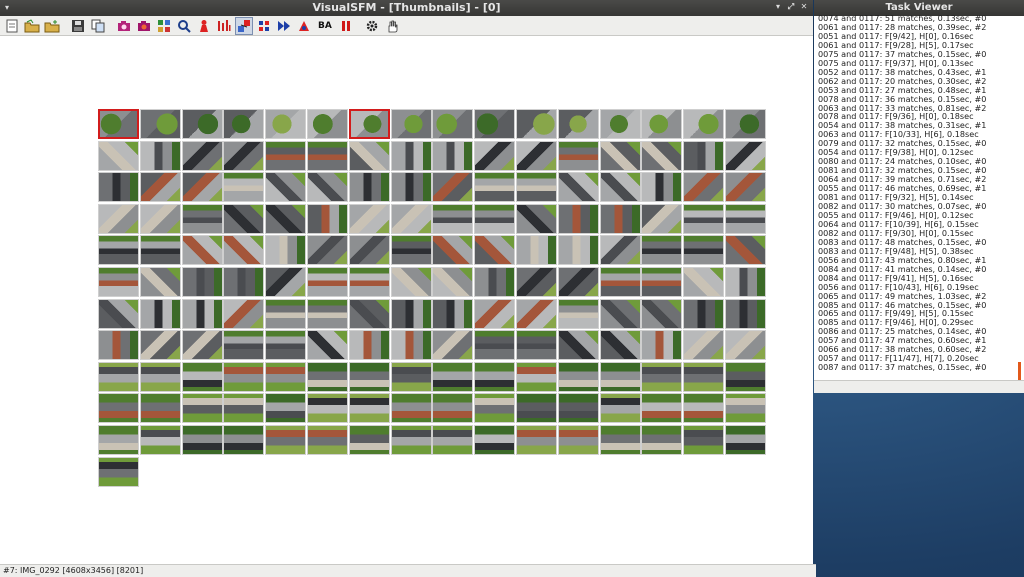 This screenshot has height=577, width=1024. Describe the element at coordinates (52, 26) in the screenshot. I see `open-folder-plus-icon` at that location.